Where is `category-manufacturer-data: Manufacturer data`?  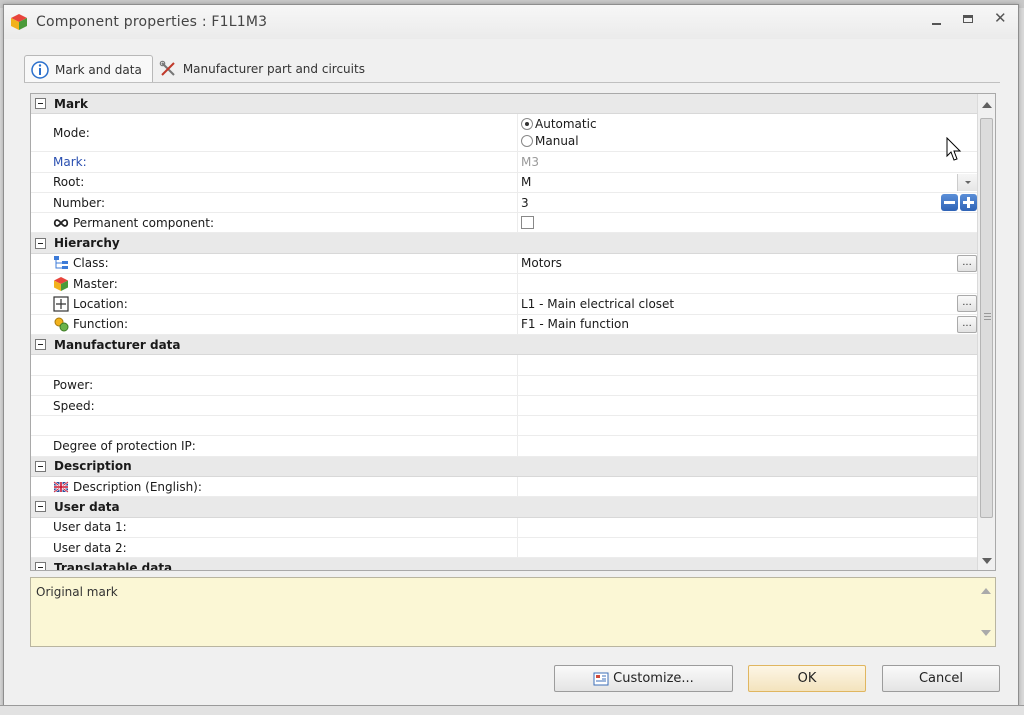 category-manufacturer-data: Manufacturer data is located at coordinates (504, 345).